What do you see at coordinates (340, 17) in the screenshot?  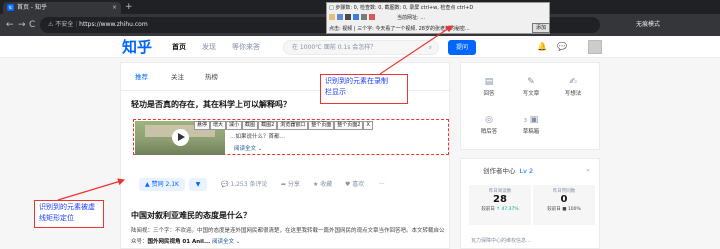 I see `rec-play-icon` at bounding box center [340, 17].